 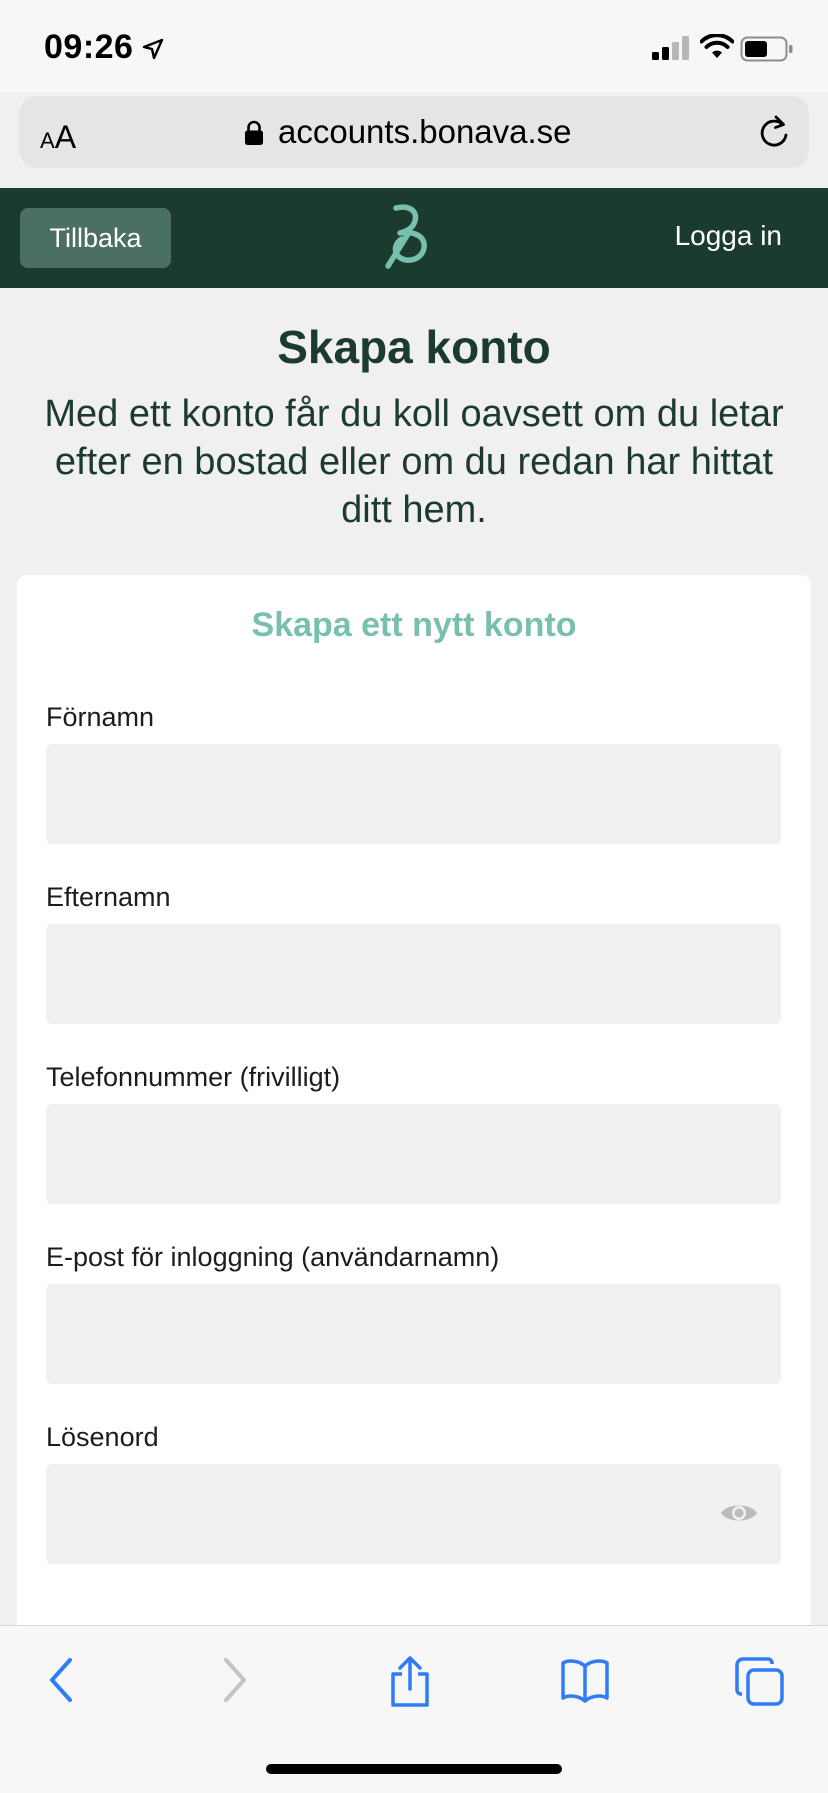 What do you see at coordinates (774, 132) in the screenshot?
I see `reload-icon` at bounding box center [774, 132].